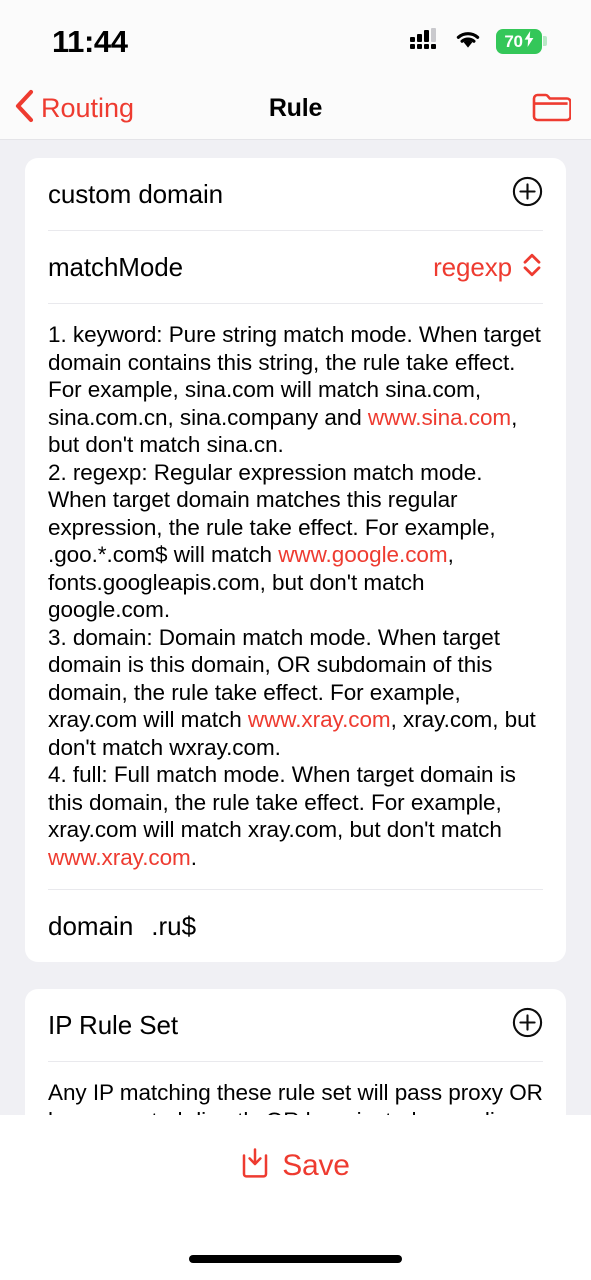 The width and height of the screenshot is (591, 1280). Describe the element at coordinates (472, 266) in the screenshot. I see `match-mode-value: regexp` at that location.